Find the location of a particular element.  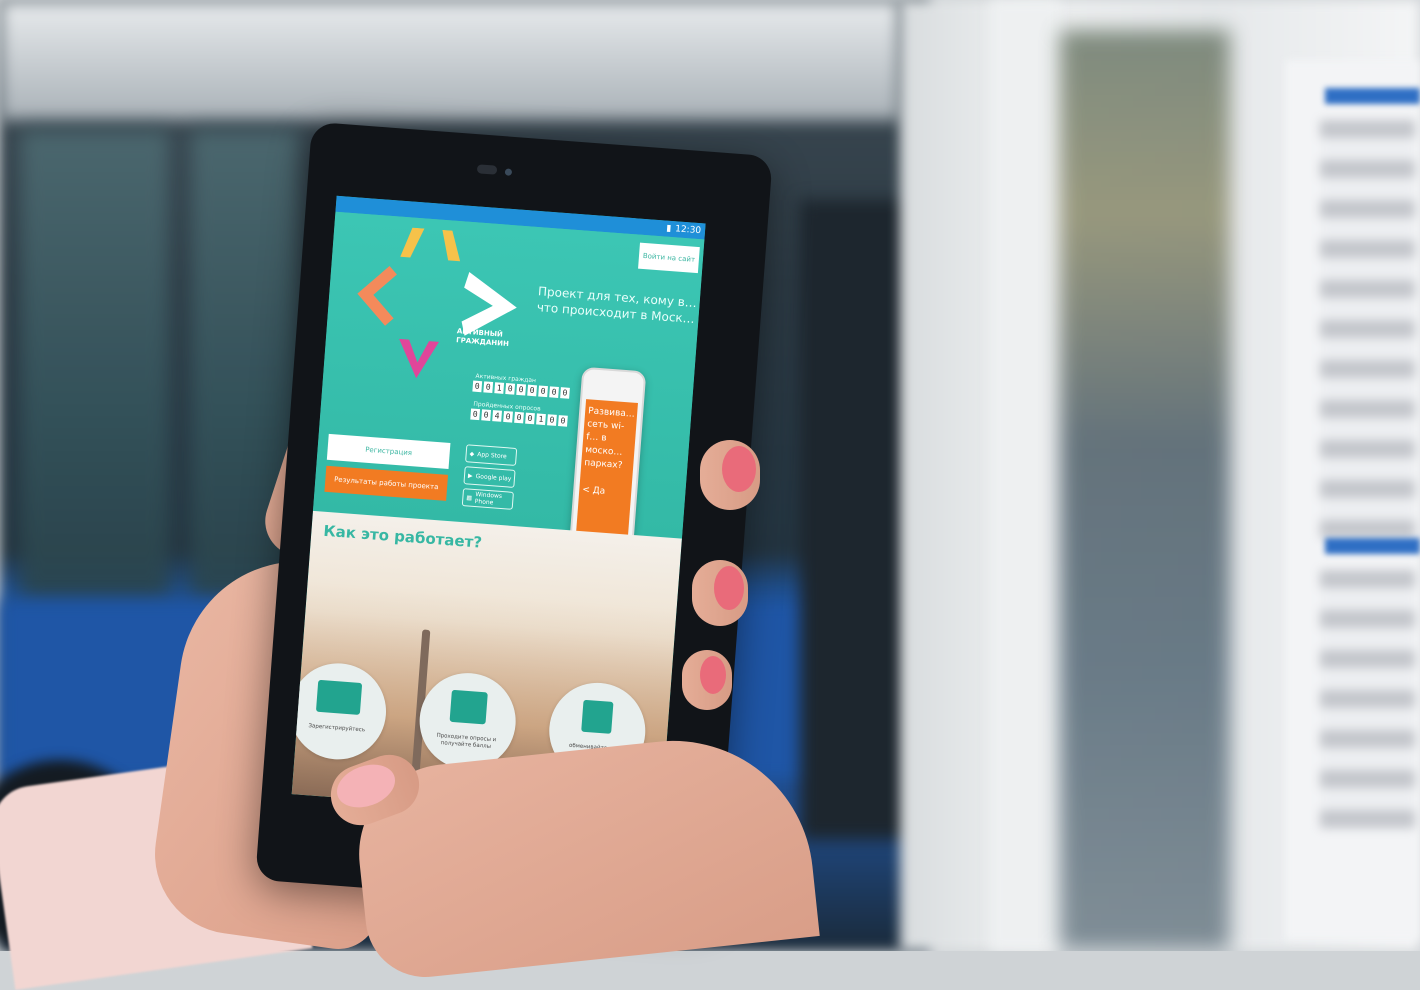

play-icon: ▶ is located at coordinates (470, 475).